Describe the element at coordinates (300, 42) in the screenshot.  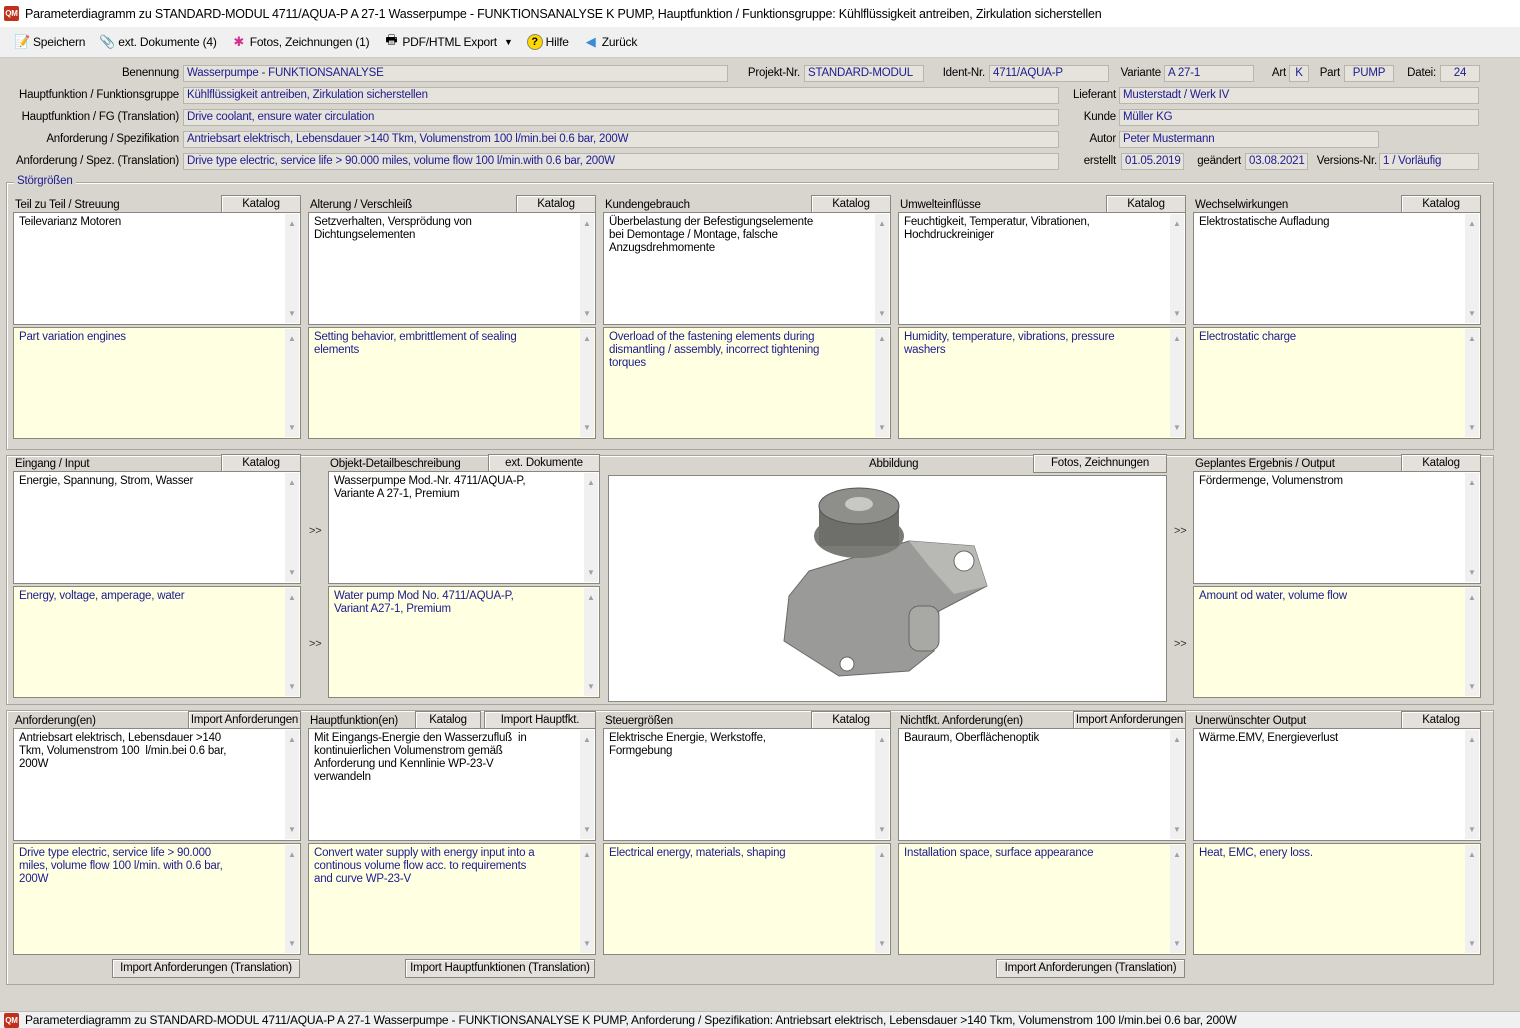
I see `photos-button: ✱ Fotos, Zeichnungen (1)` at that location.